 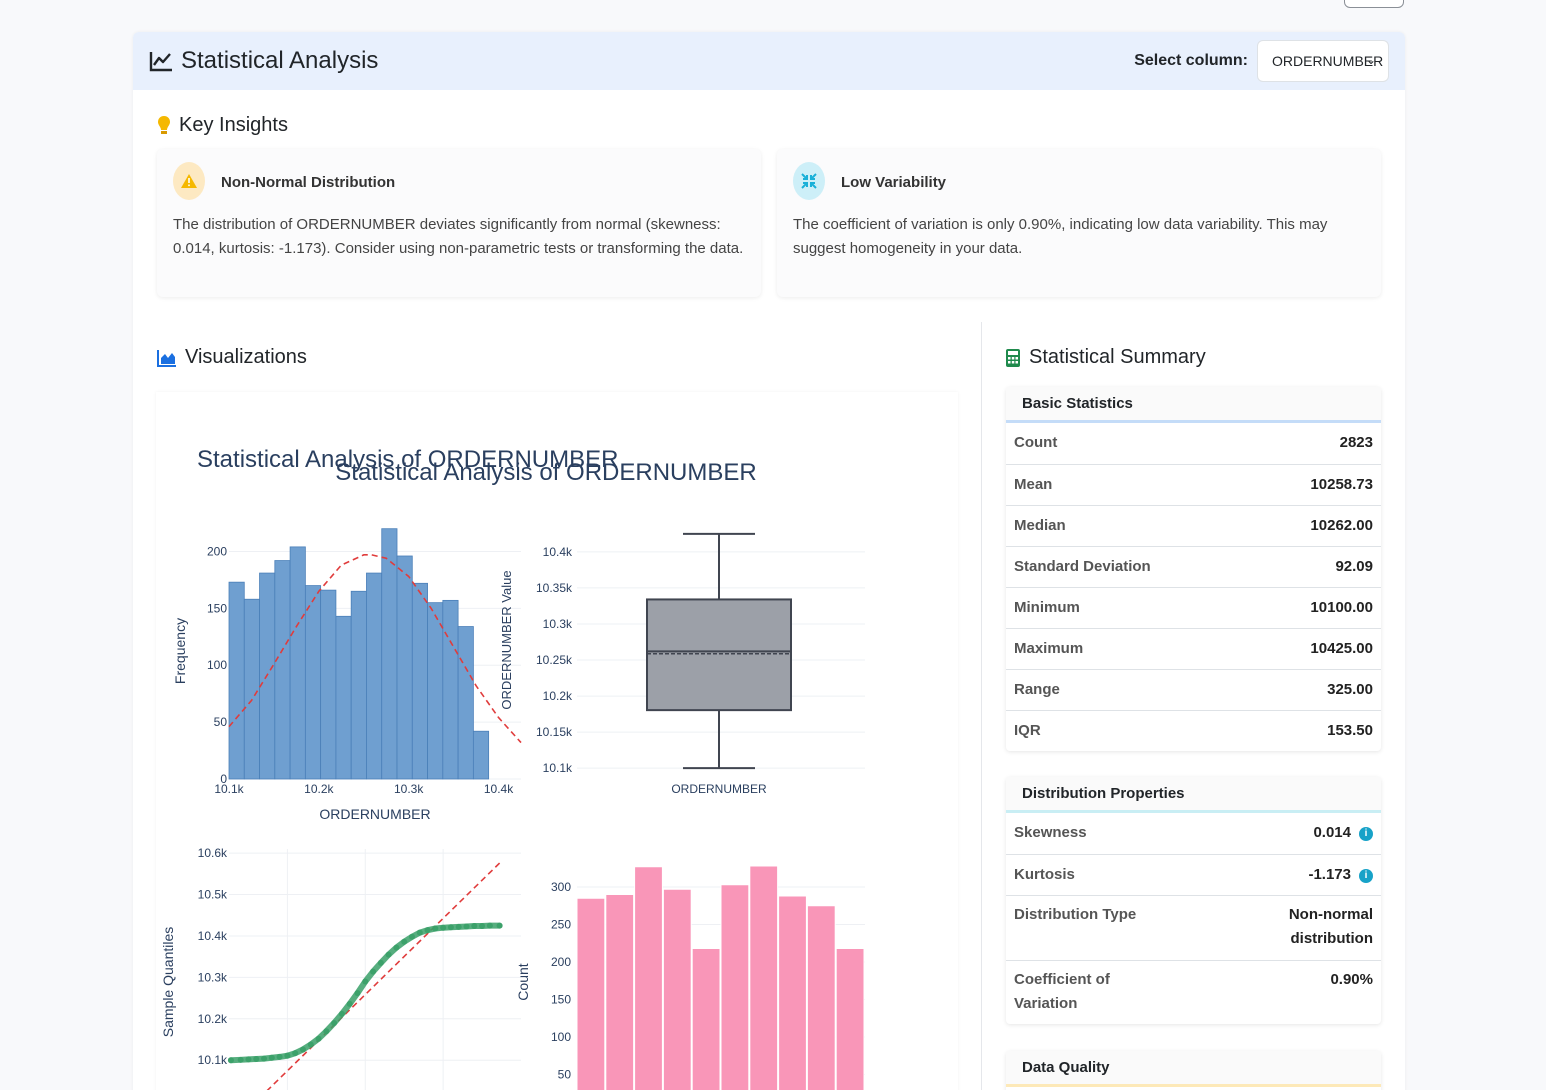 What do you see at coordinates (1082, 566) in the screenshot?
I see `stat-label: Standard Deviation` at bounding box center [1082, 566].